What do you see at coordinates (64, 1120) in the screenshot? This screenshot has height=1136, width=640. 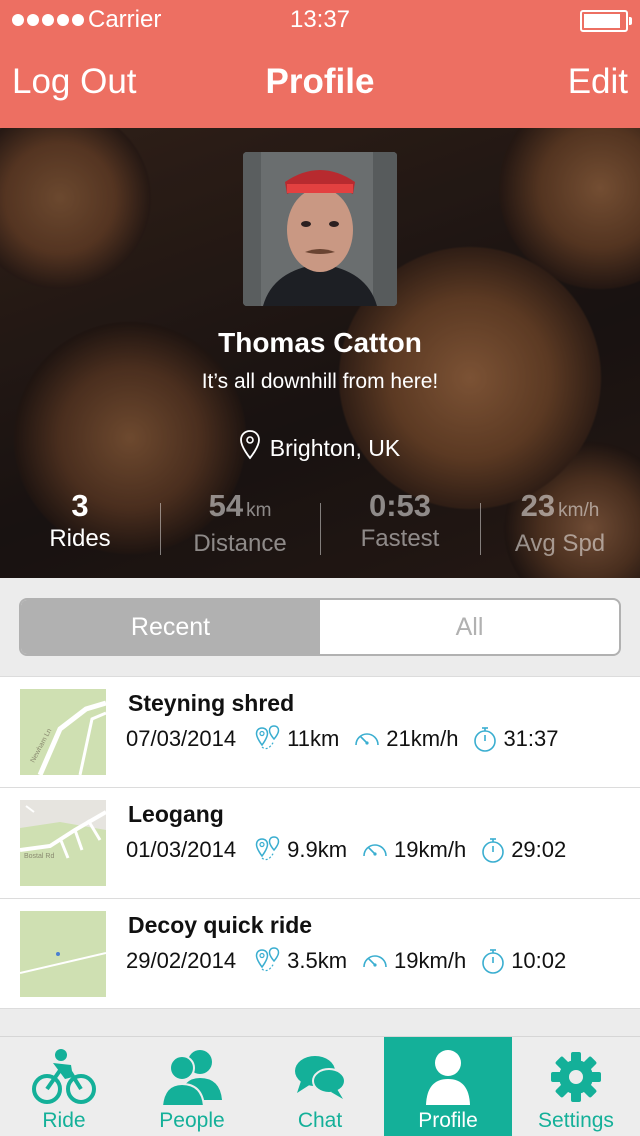 I see `tab-label: Ride` at bounding box center [64, 1120].